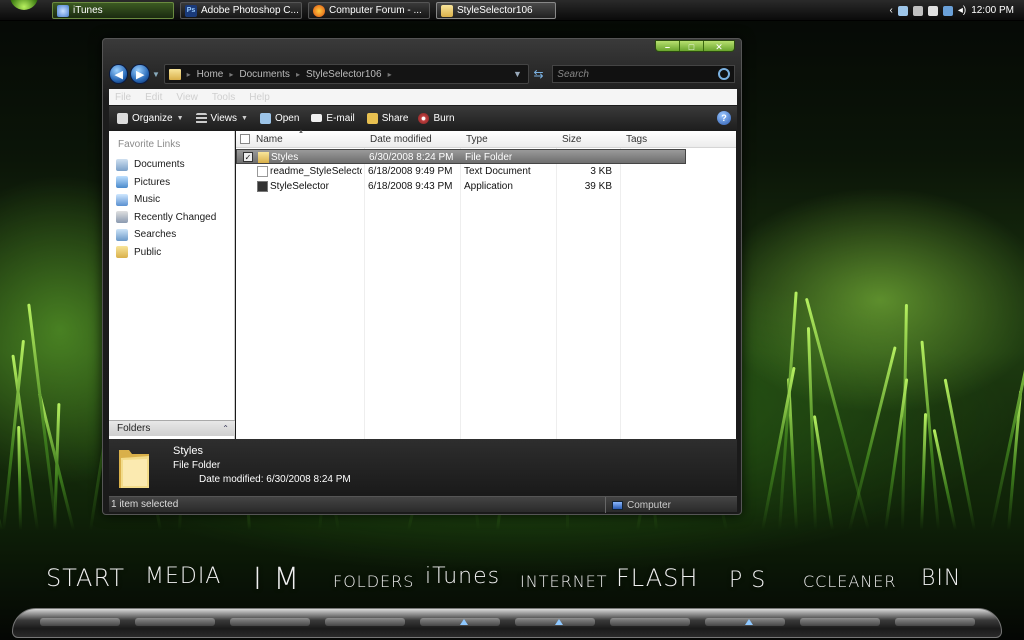  Describe the element at coordinates (461, 156) in the screenshot. I see `table-row: ✓ Styles 6/30/2008 8:24 PM File Folder` at that location.